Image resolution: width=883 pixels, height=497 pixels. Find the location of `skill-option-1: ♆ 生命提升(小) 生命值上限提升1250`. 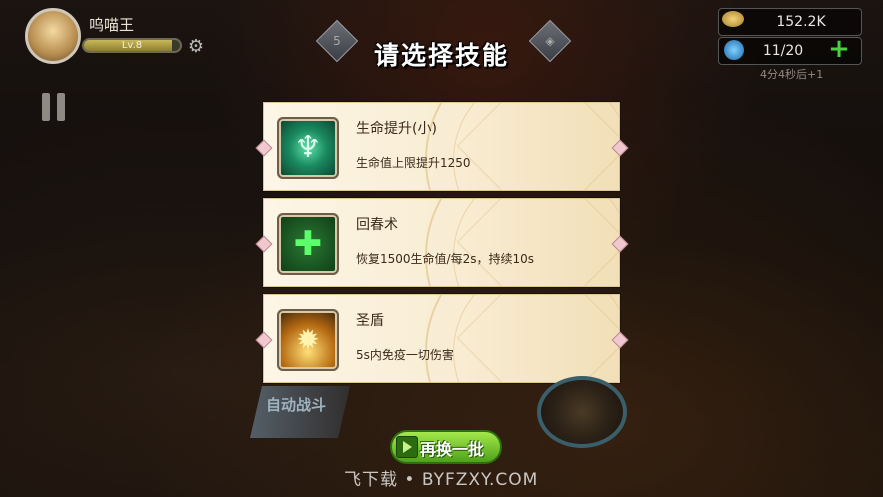

skill-option-1: ♆ 生命提升(小) 生命值上限提升1250 is located at coordinates (441, 146).